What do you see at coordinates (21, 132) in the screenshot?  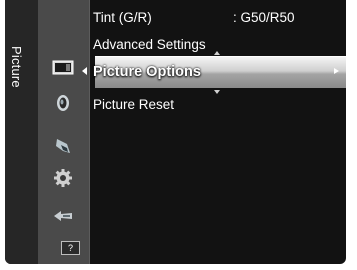 I see `category-label-column: Picture` at bounding box center [21, 132].